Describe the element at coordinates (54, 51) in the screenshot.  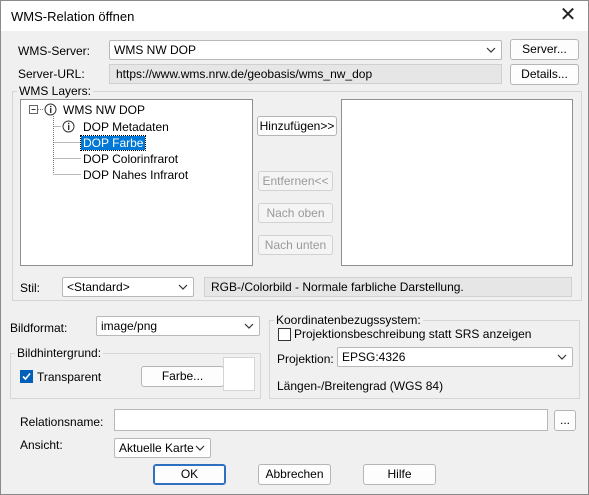
I see `wms-server-label: WMS-Server:` at that location.